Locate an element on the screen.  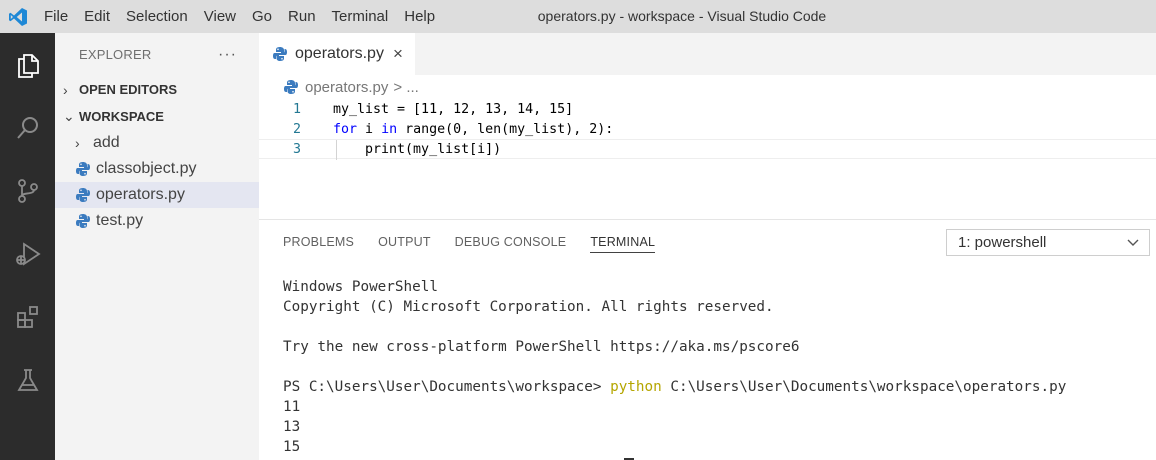
tree-item-label: add is located at coordinates (106, 142).